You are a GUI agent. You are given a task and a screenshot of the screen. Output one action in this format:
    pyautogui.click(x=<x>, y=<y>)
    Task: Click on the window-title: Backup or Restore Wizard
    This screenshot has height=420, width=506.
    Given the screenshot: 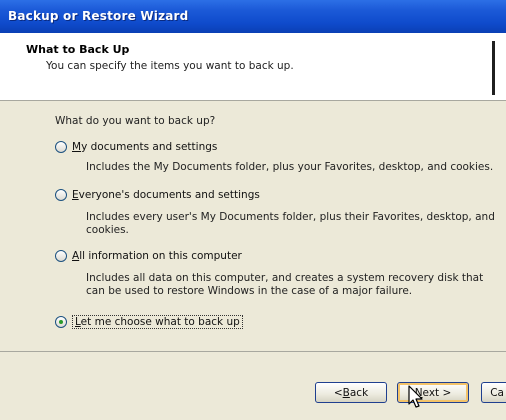 What is the action you would take?
    pyautogui.click(x=98, y=16)
    